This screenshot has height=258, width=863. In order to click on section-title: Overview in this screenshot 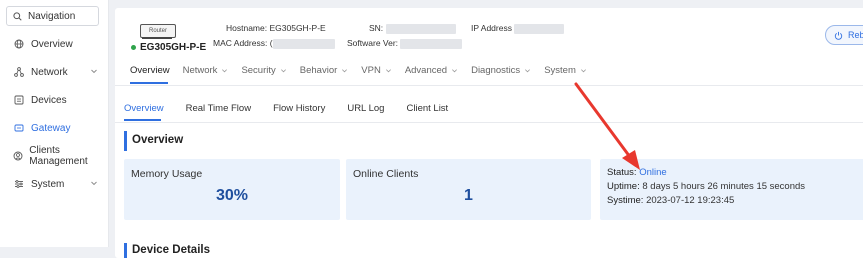, I will do `click(158, 140)`.